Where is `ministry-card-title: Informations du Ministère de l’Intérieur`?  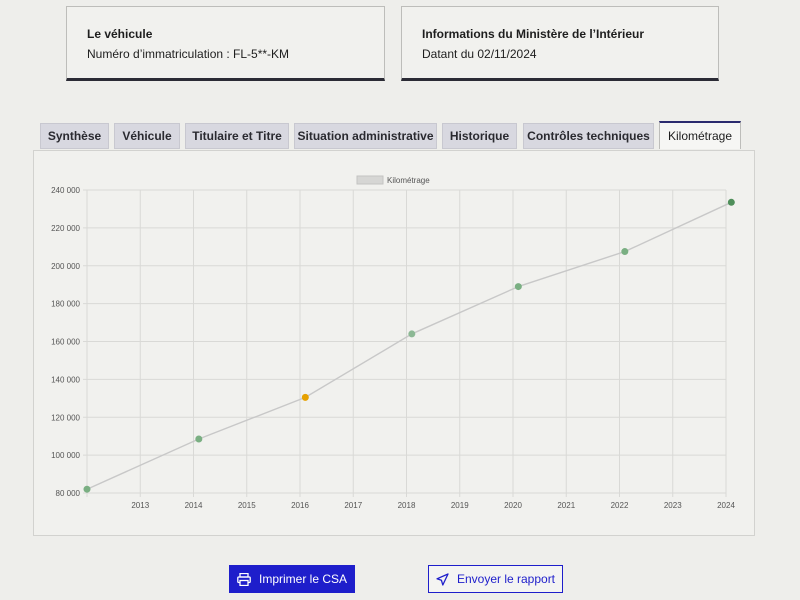 ministry-card-title: Informations du Ministère de l’Intérieur is located at coordinates (533, 34).